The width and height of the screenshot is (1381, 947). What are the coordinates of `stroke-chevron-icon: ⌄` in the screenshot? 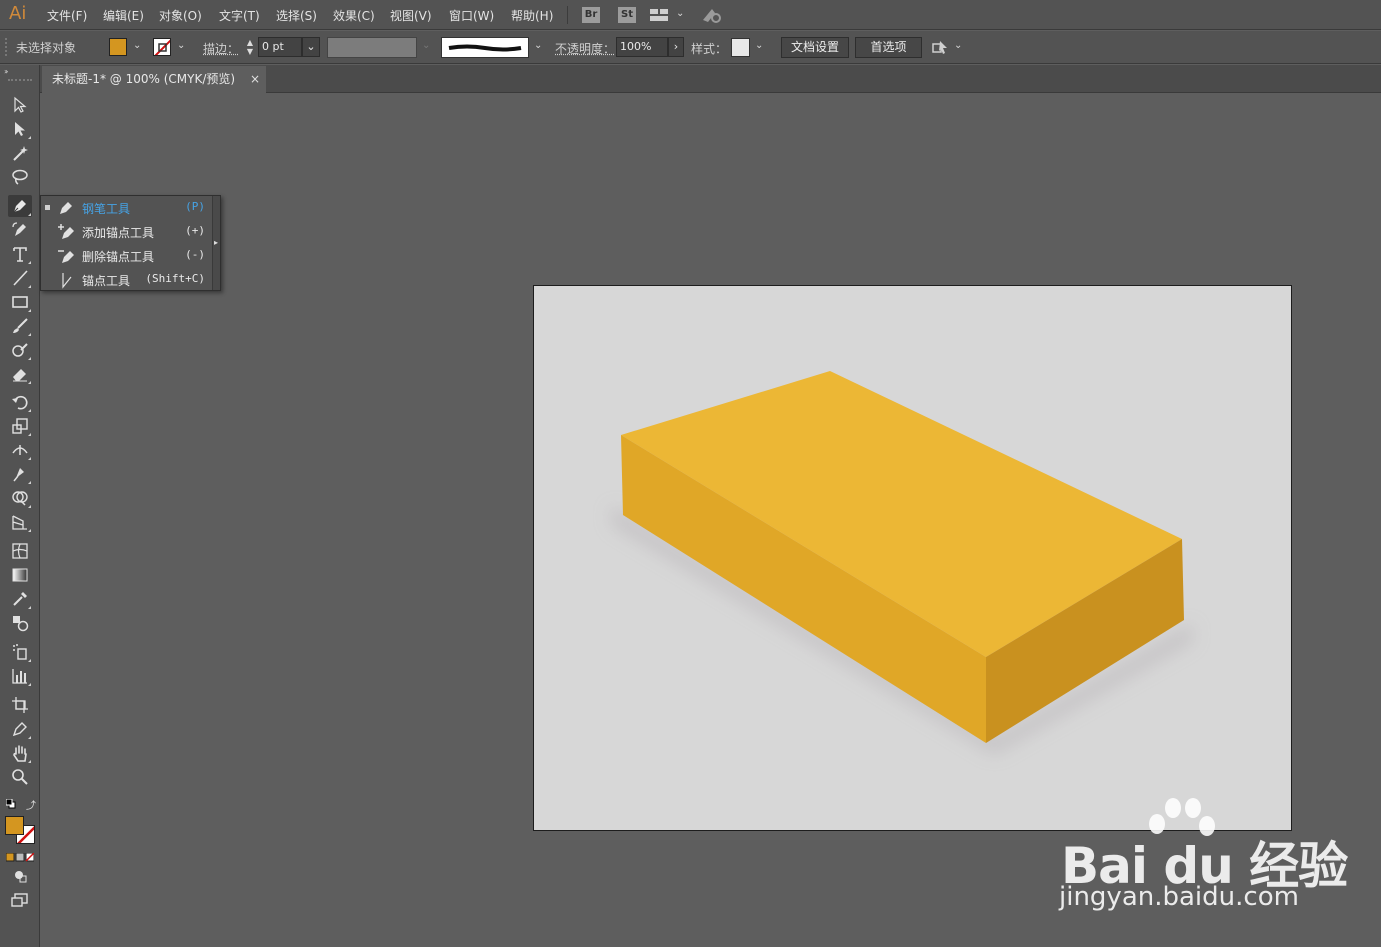 It's located at (181, 45).